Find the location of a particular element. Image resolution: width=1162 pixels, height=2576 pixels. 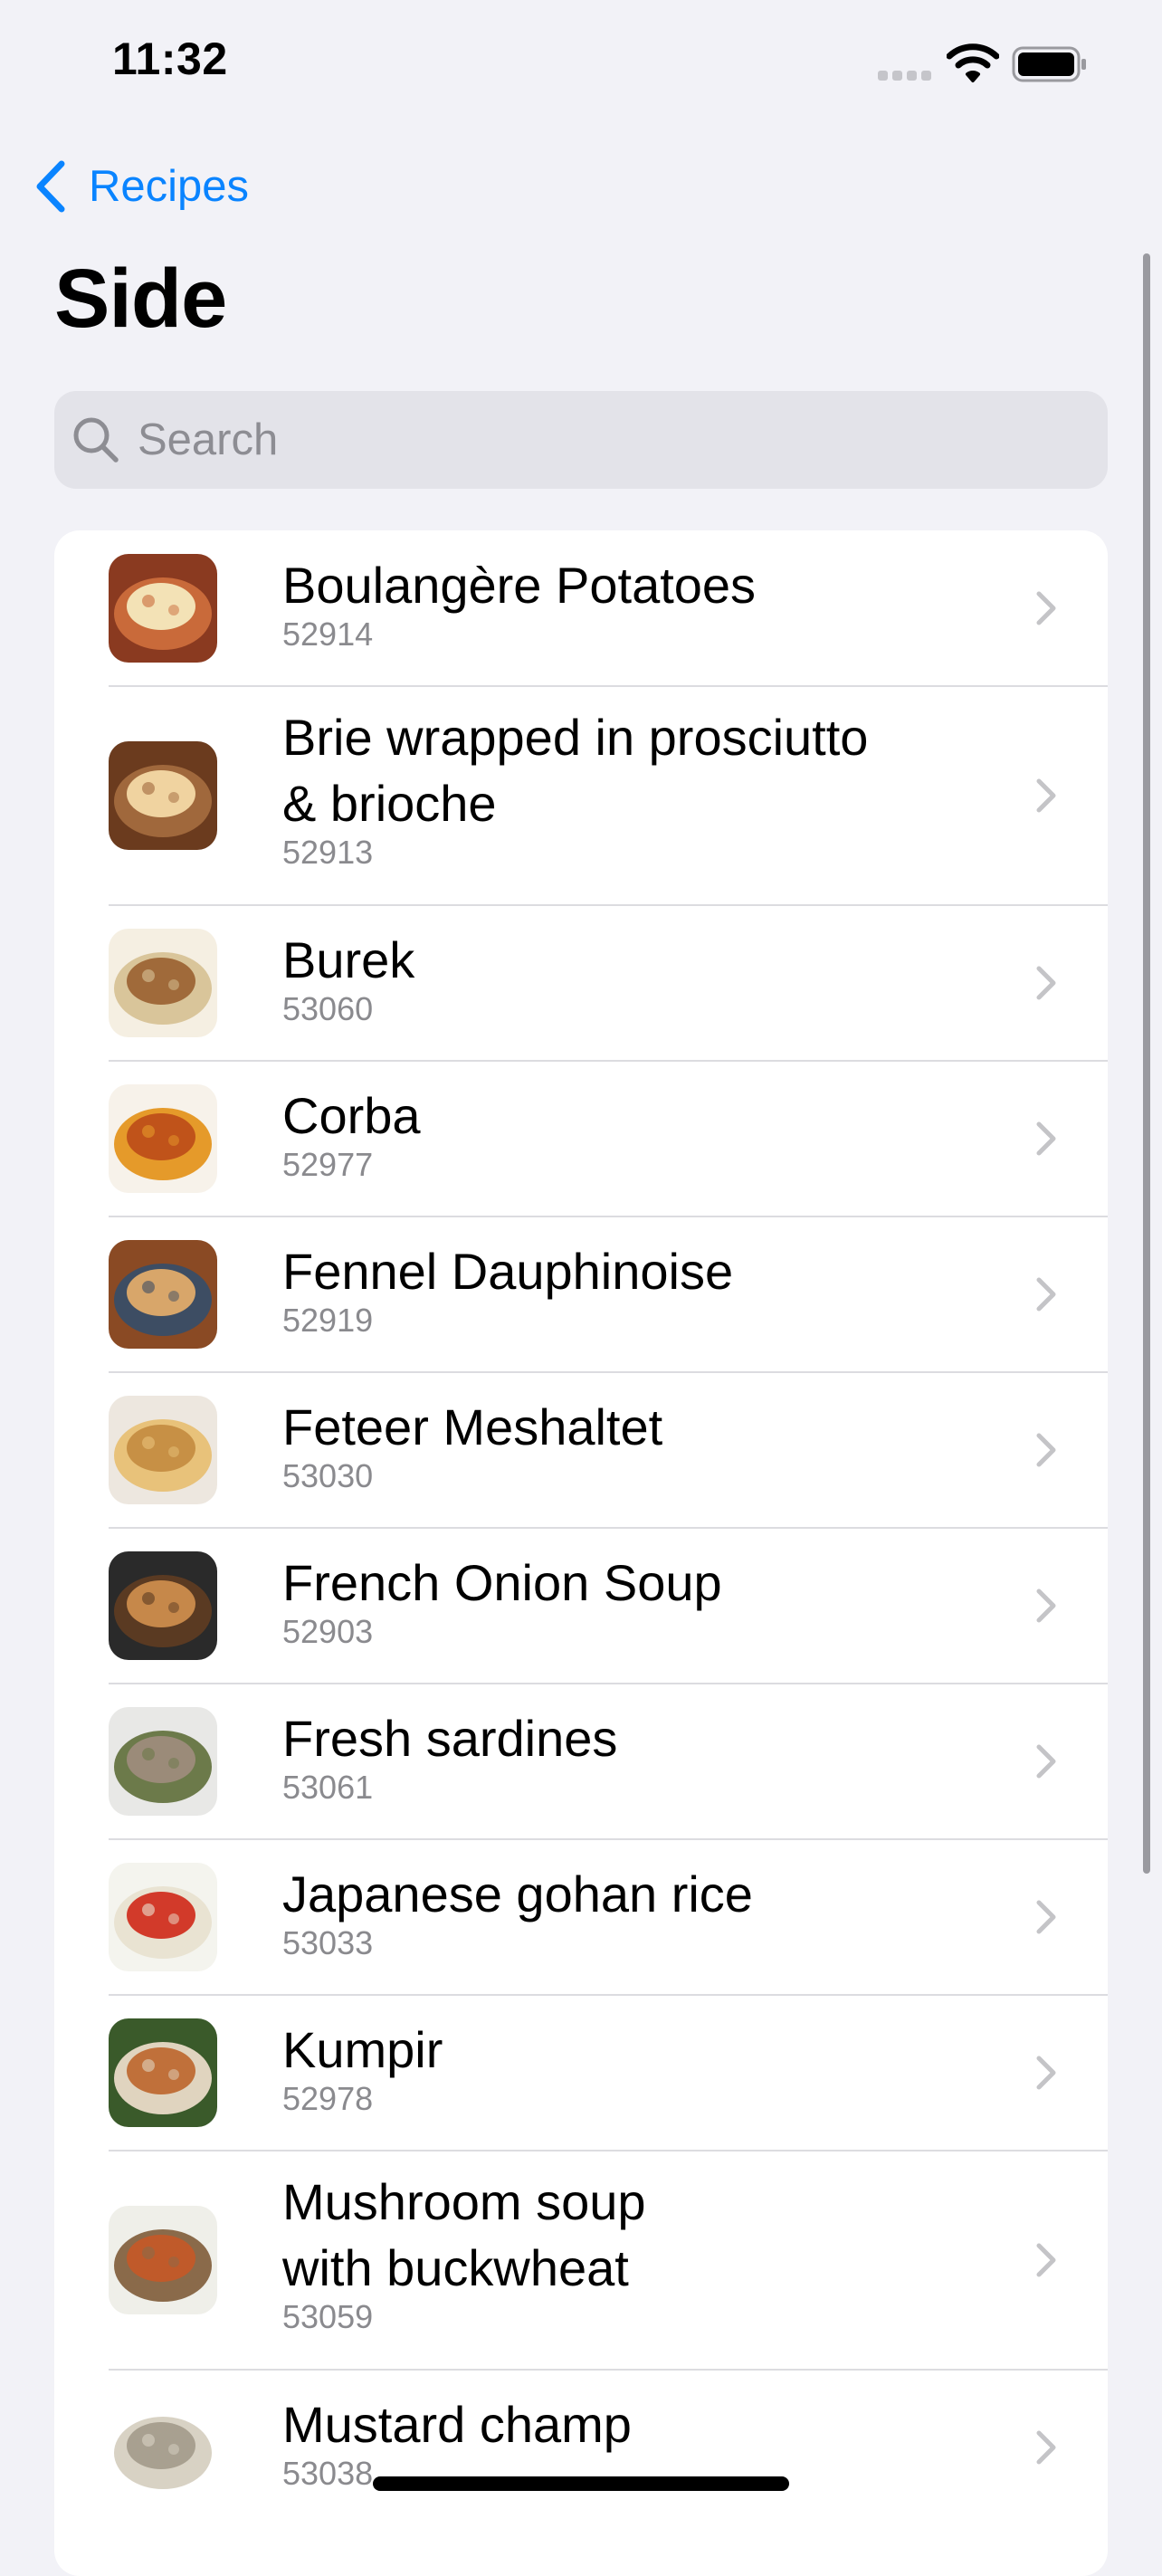

recipe-name: Mustard champ is located at coordinates (457, 2424).